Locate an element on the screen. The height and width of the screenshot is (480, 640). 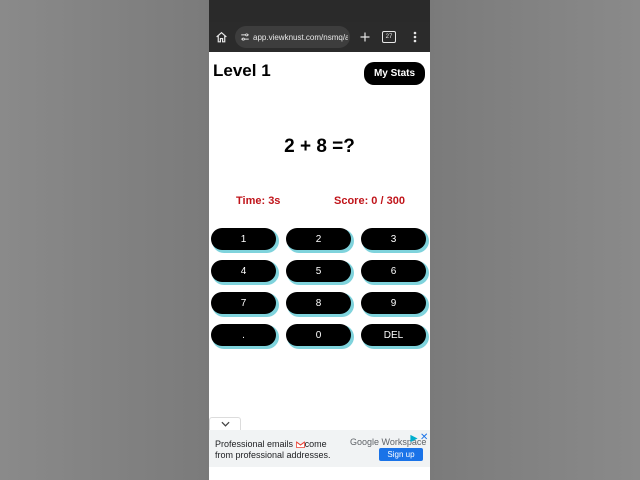
question-text: 2 + 8 =? is located at coordinates (319, 147).